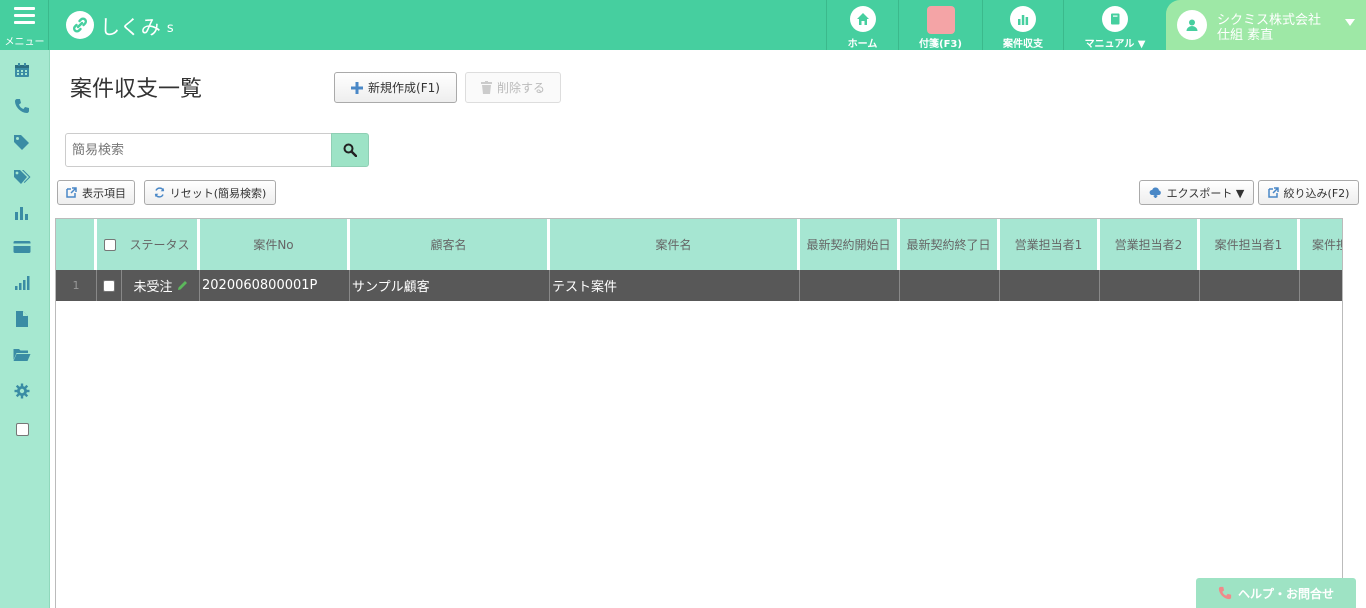 The image size is (1366, 608). I want to click on gear-icon, so click(22, 391).